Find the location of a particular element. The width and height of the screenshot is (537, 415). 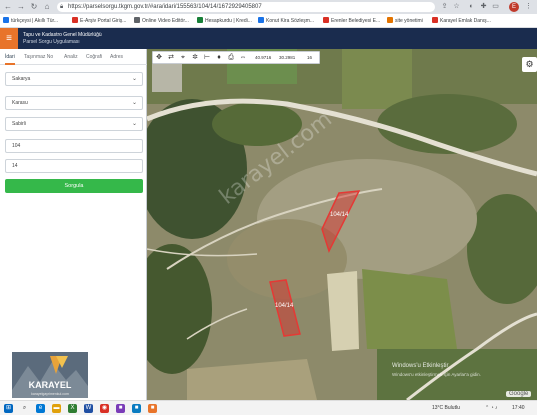

puzzle-icon: ✚ is located at coordinates (483, 6).